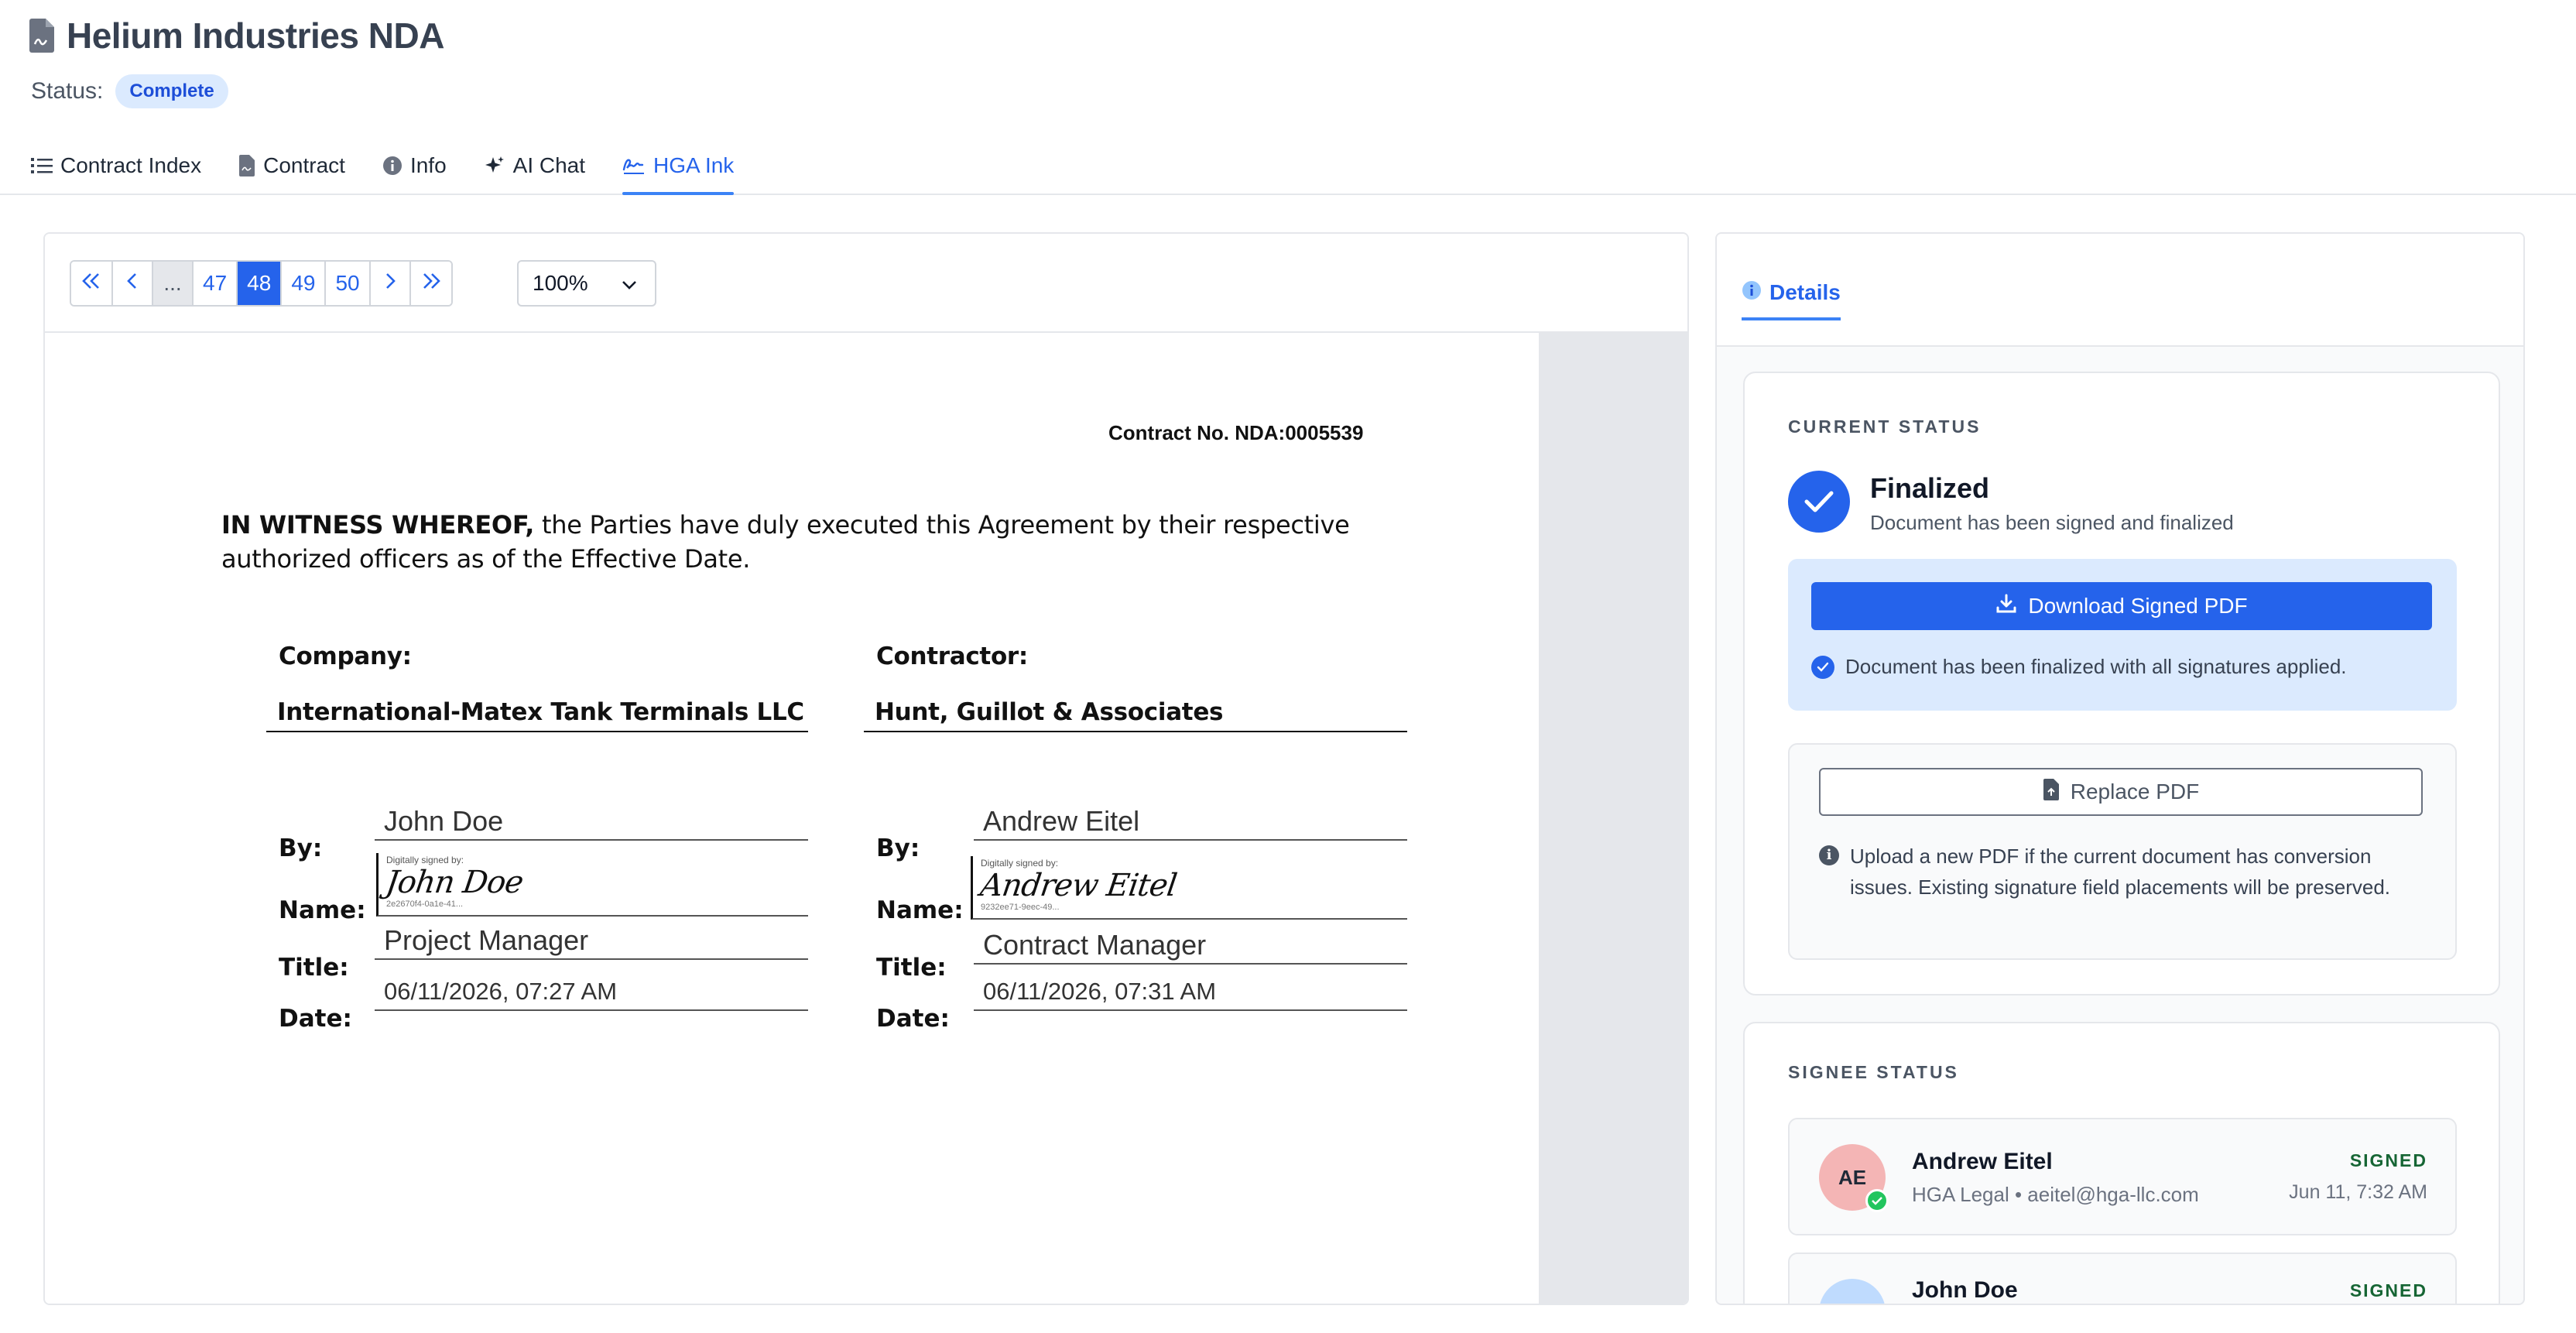 The height and width of the screenshot is (1333, 2576). I want to click on tab-label: Info, so click(428, 165).